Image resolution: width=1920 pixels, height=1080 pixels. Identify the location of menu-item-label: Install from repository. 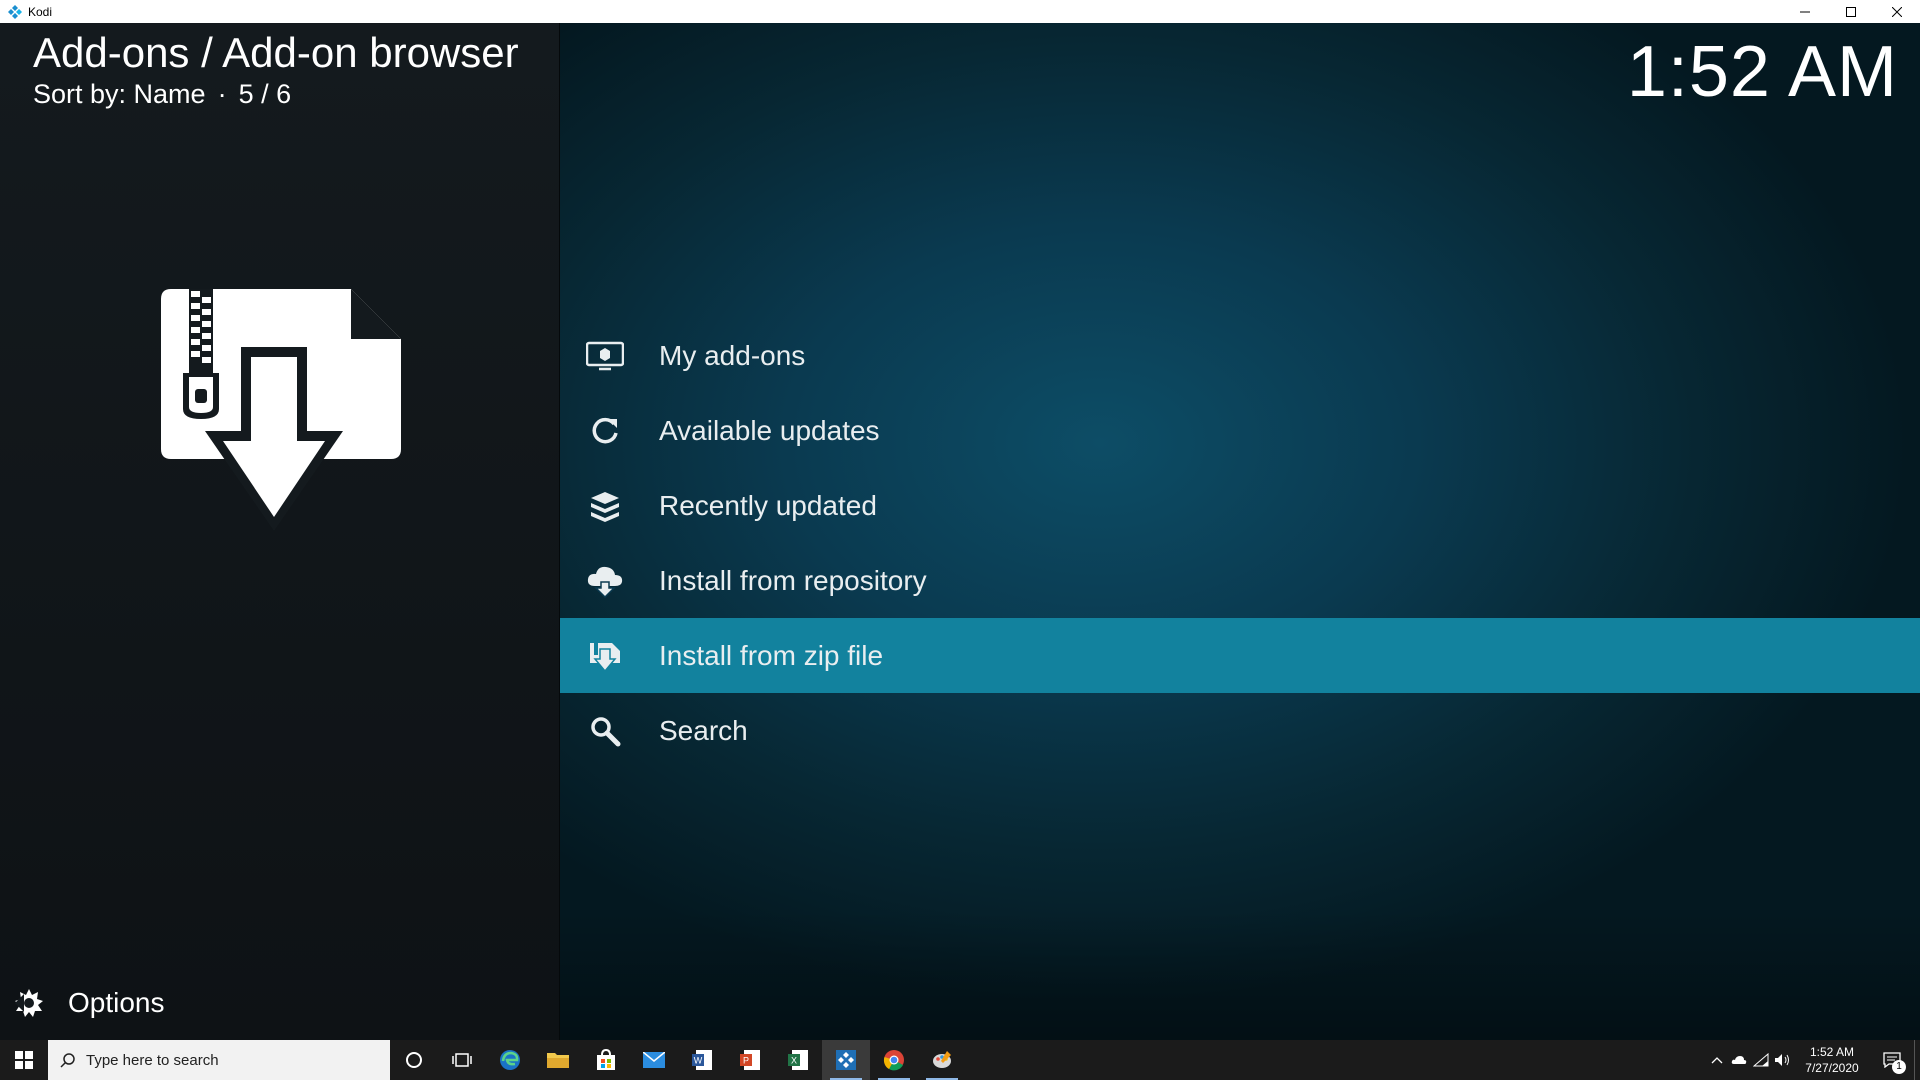
(793, 580).